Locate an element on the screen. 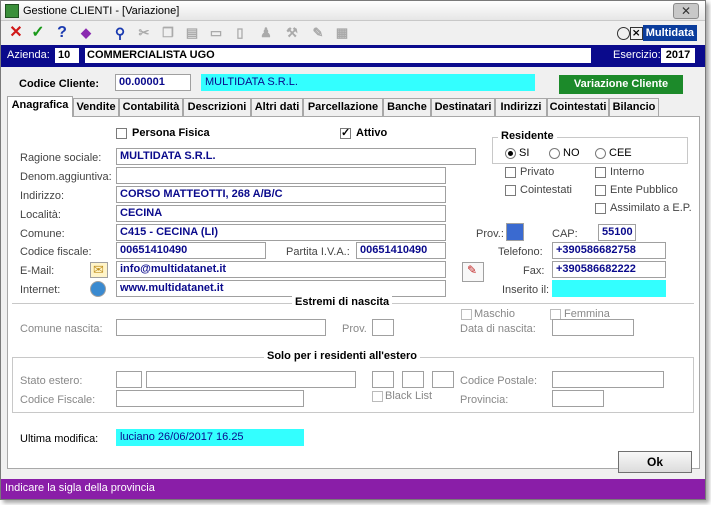 Image resolution: width=711 pixels, height=505 pixels. multidata-logo: ⨯ Multidata is located at coordinates (656, 34).